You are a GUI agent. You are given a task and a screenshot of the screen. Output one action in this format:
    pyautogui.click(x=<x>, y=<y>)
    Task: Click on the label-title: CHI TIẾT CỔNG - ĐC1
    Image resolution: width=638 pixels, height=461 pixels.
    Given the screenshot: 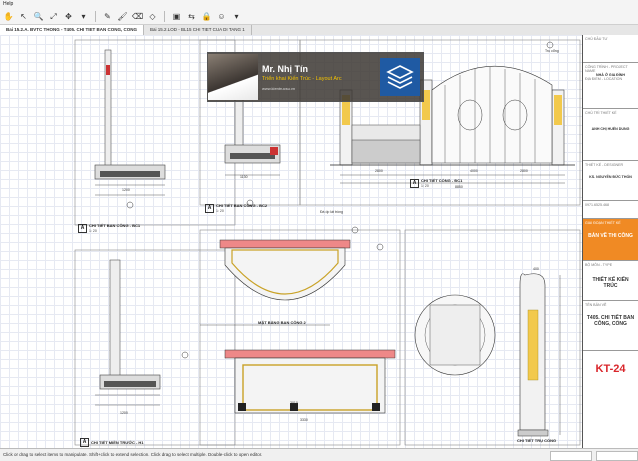 What is the action you would take?
    pyautogui.click(x=442, y=180)
    